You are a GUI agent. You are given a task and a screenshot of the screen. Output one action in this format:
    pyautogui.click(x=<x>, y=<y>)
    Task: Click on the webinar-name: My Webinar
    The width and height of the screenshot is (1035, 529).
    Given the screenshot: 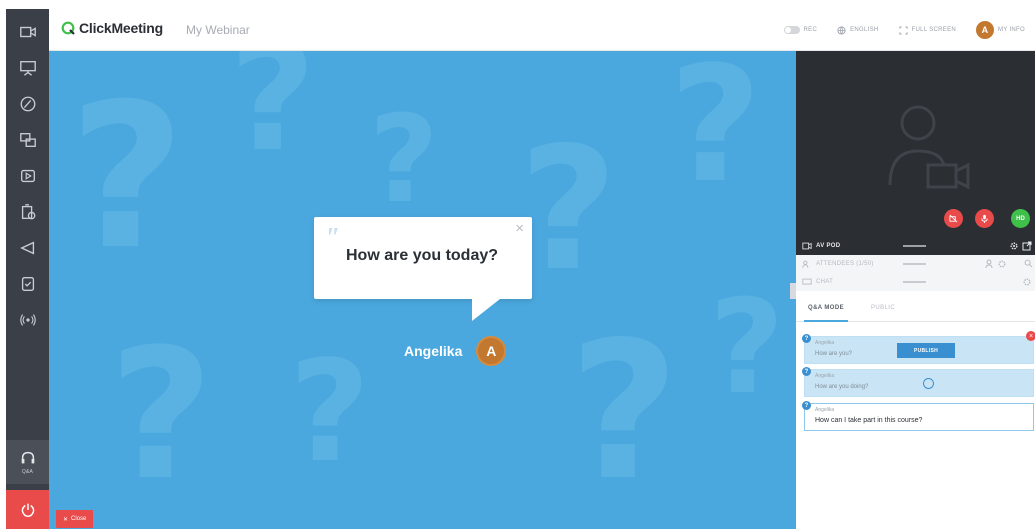 What is the action you would take?
    pyautogui.click(x=218, y=30)
    